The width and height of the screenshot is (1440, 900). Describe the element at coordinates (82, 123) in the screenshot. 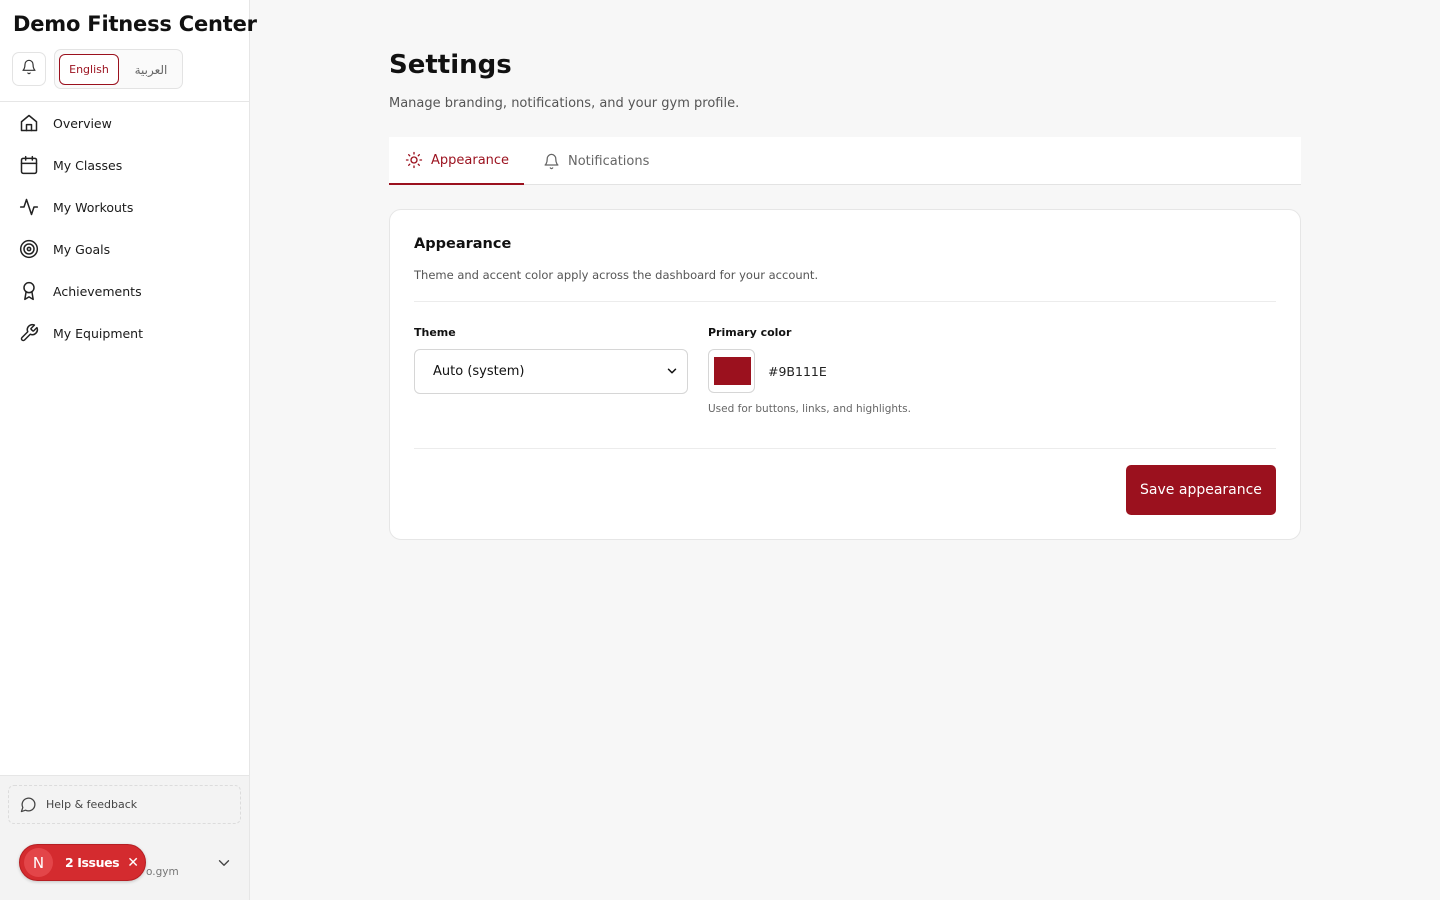

I see `sidebar-item-label: Overview` at that location.